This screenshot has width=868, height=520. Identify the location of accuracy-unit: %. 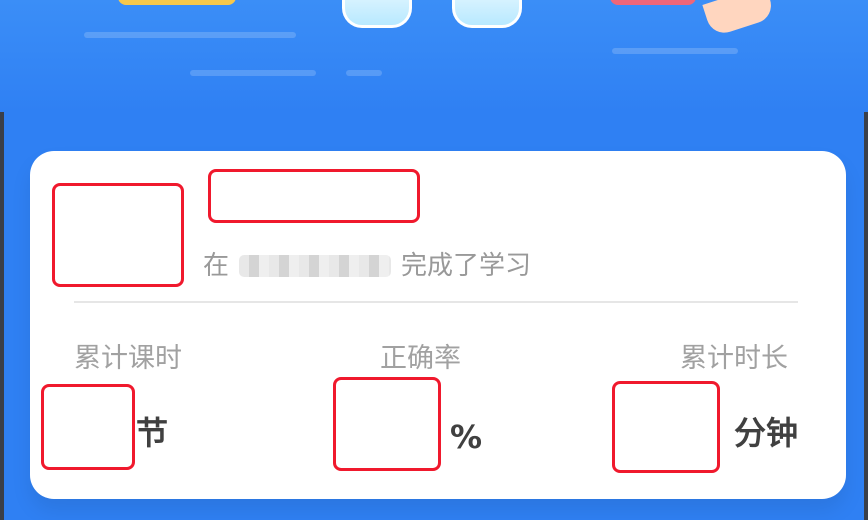
(466, 437).